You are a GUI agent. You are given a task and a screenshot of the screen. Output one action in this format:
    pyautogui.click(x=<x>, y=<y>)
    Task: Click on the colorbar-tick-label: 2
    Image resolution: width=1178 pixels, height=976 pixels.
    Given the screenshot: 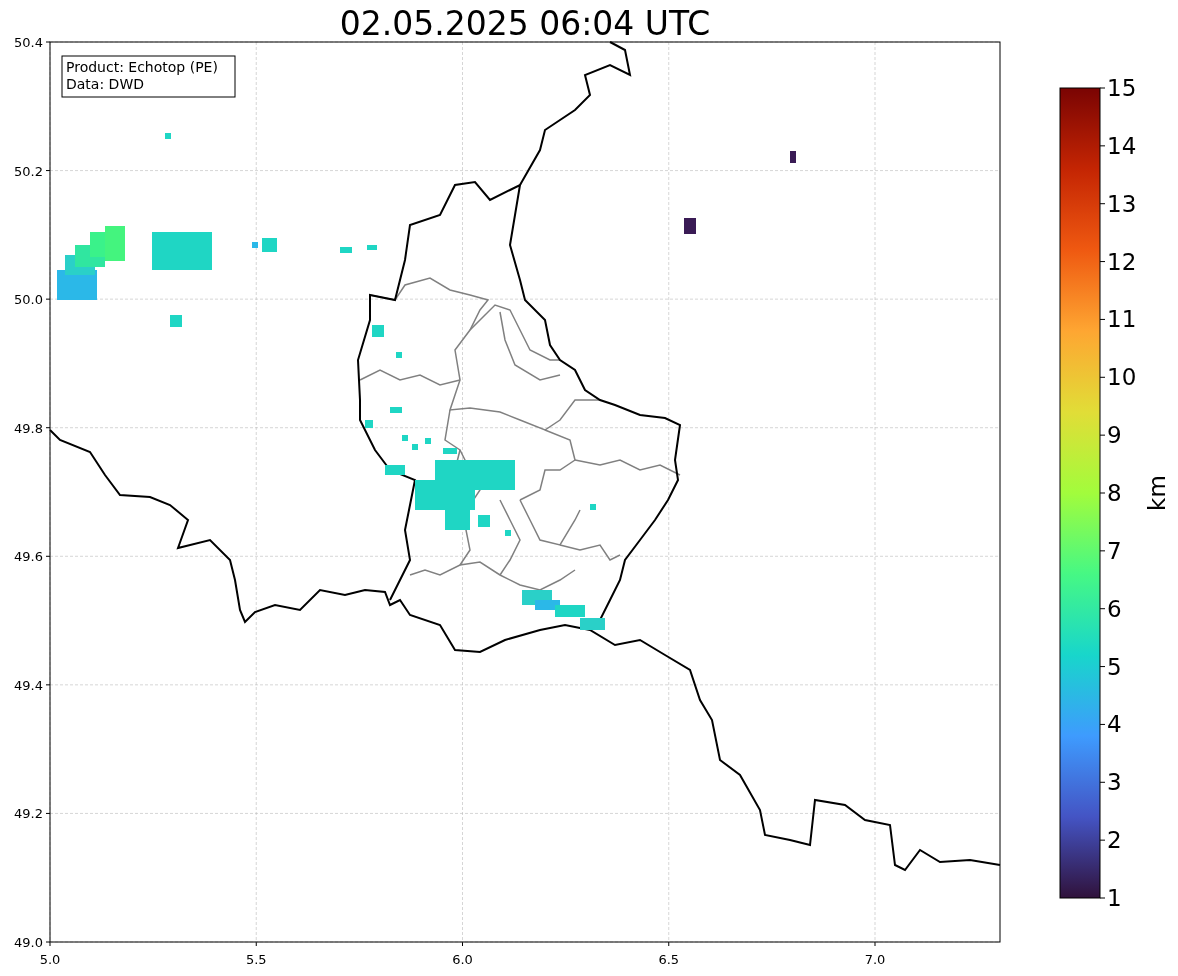 What is the action you would take?
    pyautogui.click(x=1114, y=840)
    